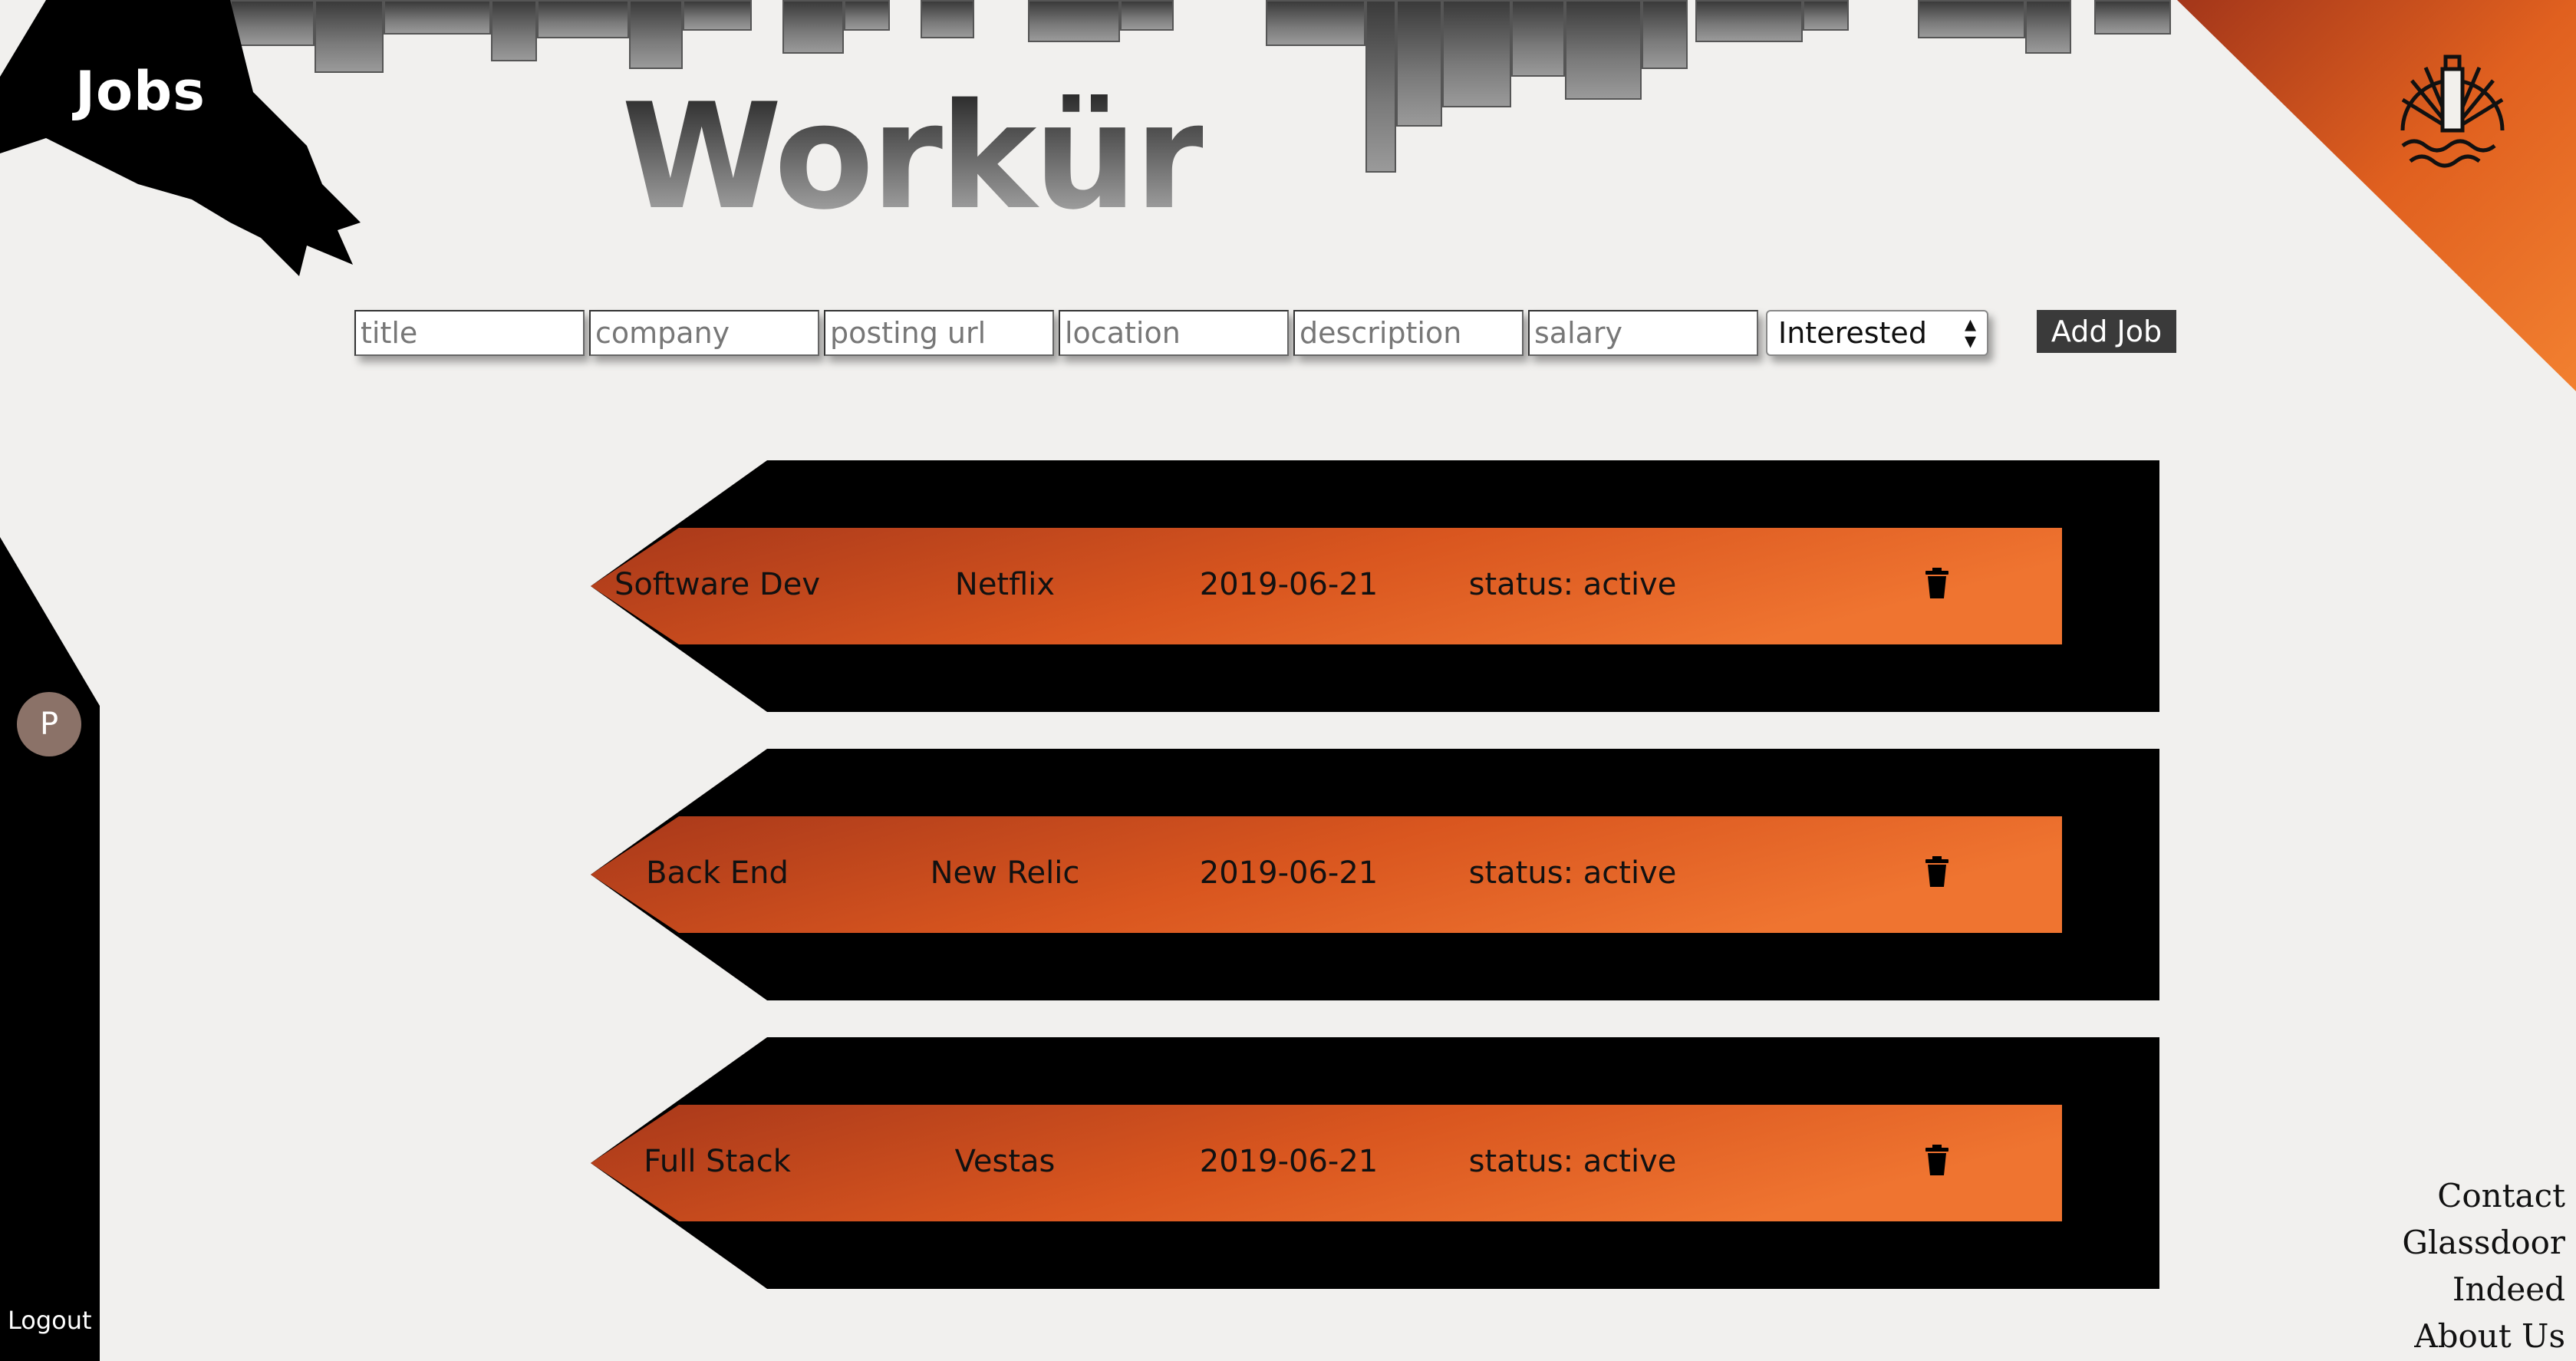 Image resolution: width=2576 pixels, height=1361 pixels. I want to click on location-input, so click(1174, 333).